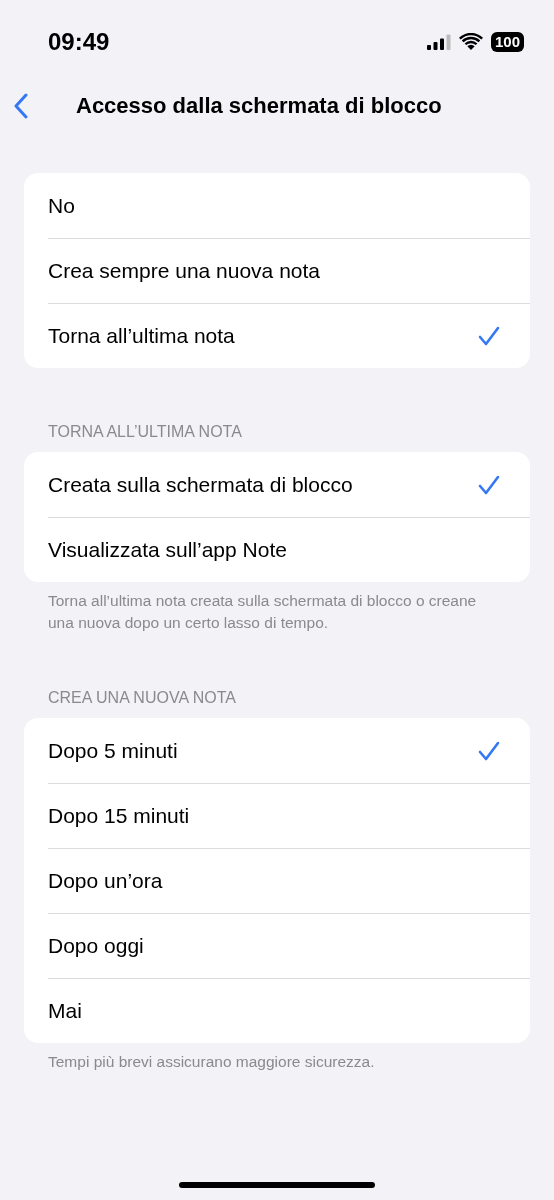  What do you see at coordinates (277, 270) in the screenshot?
I see `option-row: Crea sempre una nuova nota` at bounding box center [277, 270].